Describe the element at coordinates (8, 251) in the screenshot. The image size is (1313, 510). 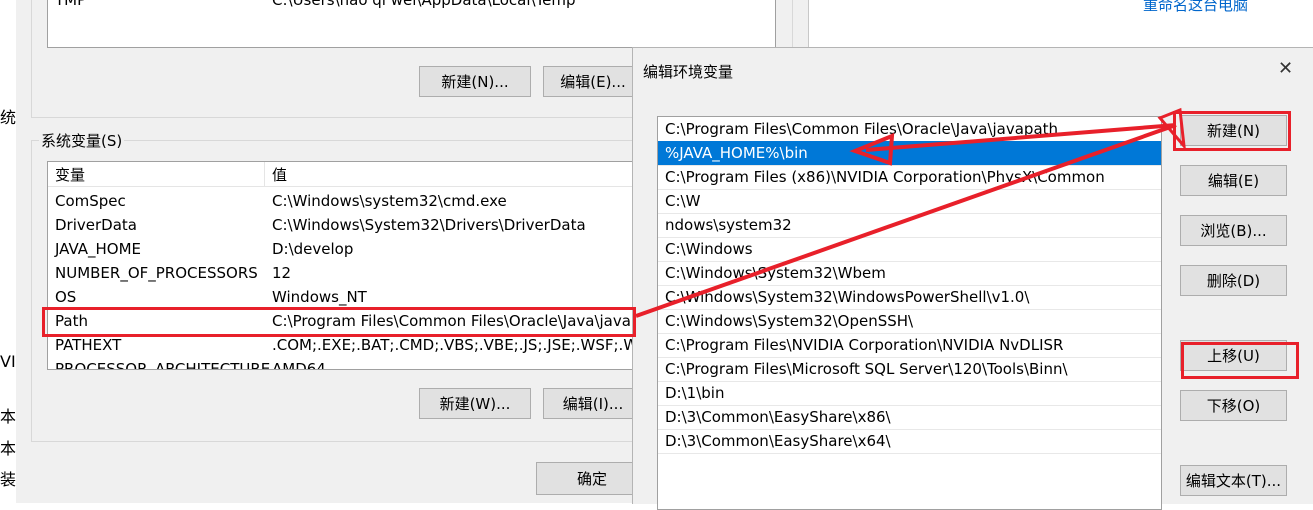
I see `background-window-strip: 统 VI 本 本 装` at that location.